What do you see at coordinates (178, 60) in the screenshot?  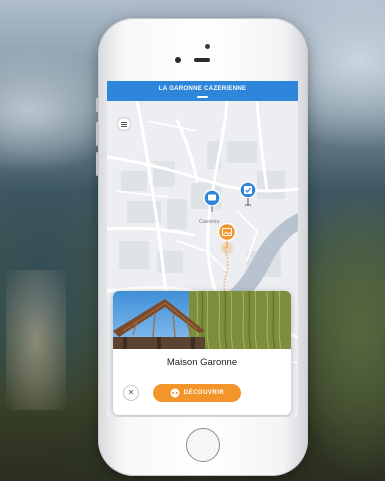 I see `front-camera` at bounding box center [178, 60].